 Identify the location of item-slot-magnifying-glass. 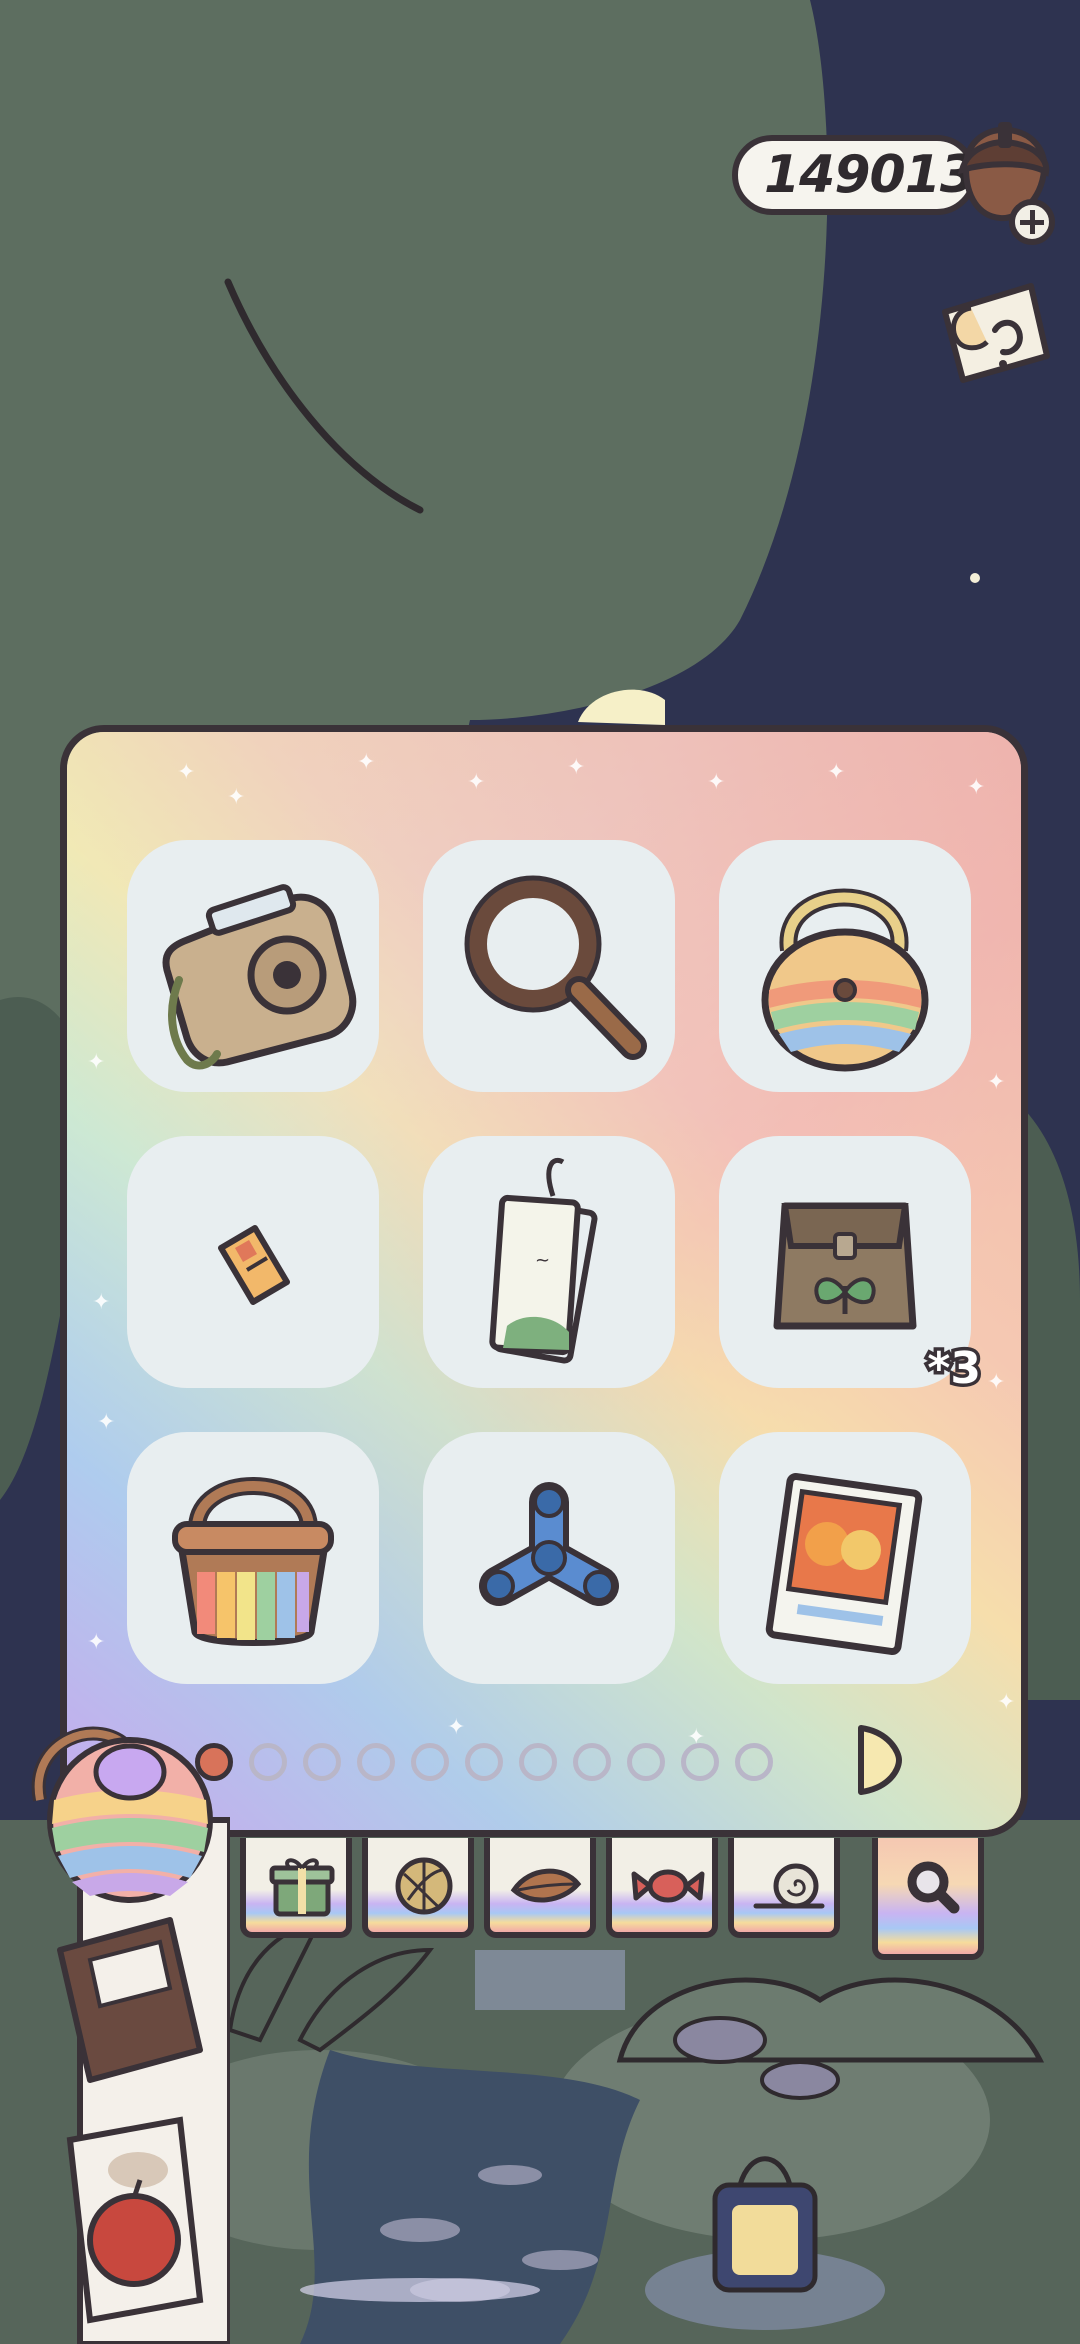
(549, 966).